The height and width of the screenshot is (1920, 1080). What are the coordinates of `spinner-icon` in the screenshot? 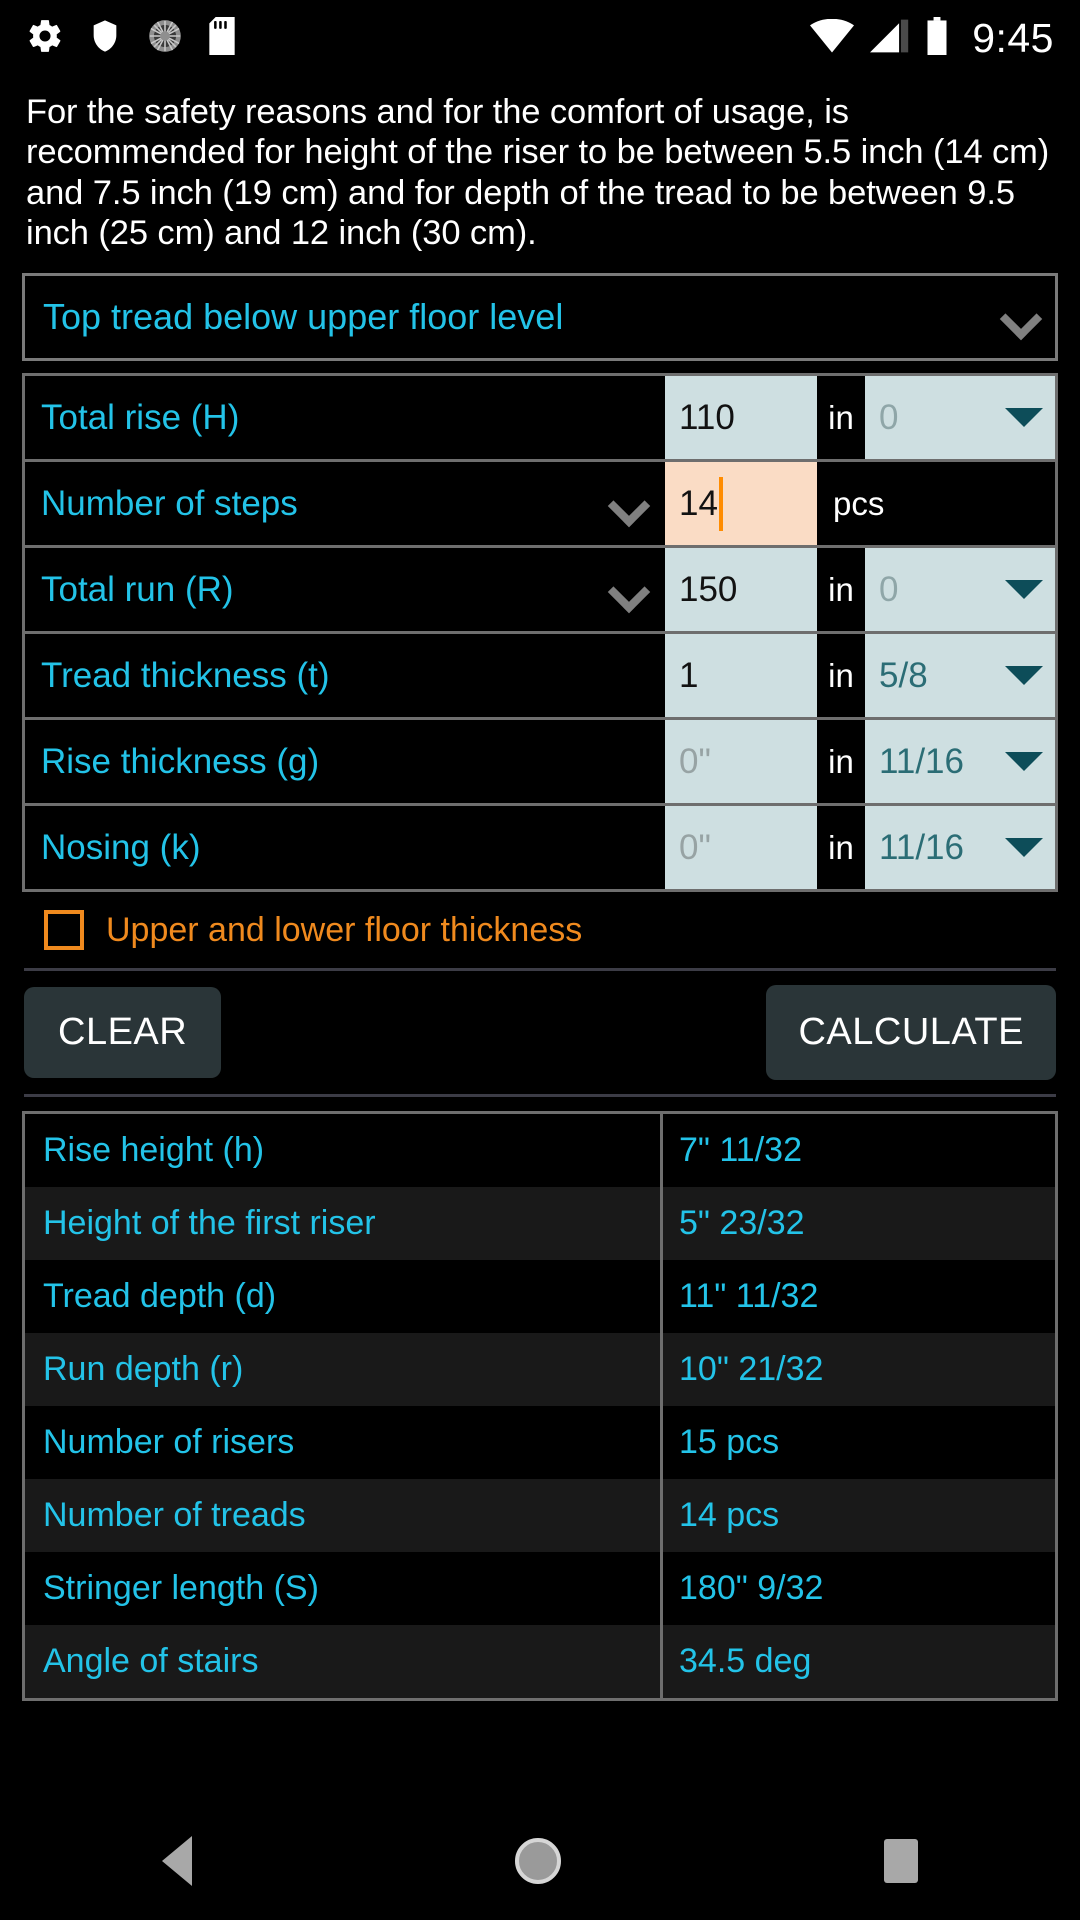 It's located at (165, 38).